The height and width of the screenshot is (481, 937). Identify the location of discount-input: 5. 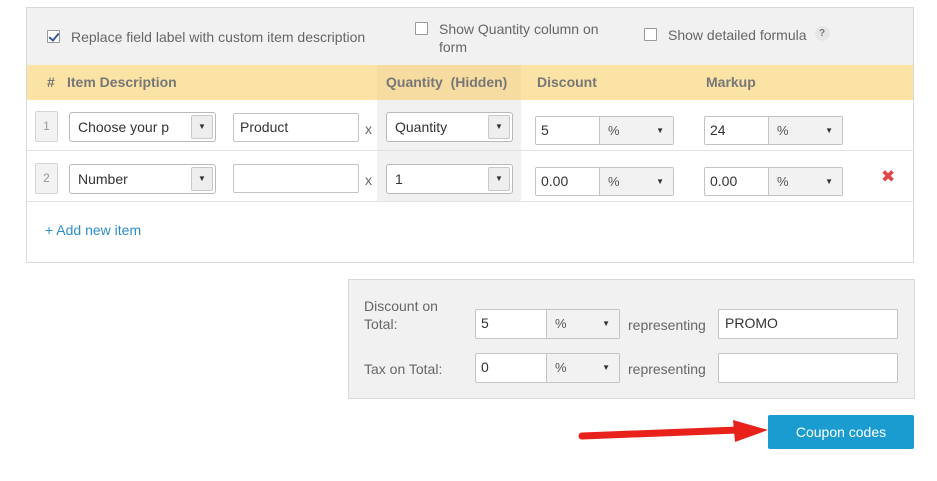
(568, 130).